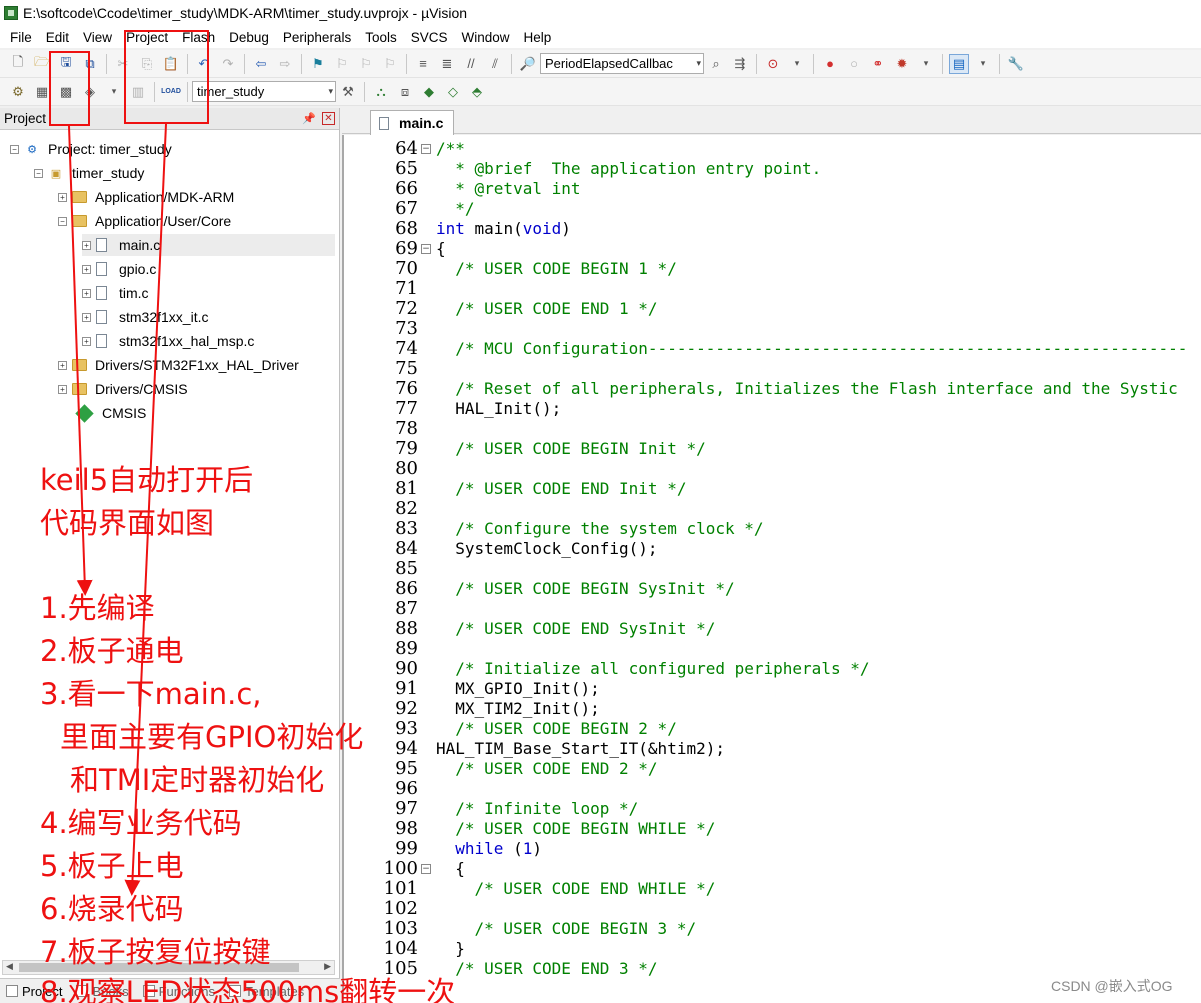 The image size is (1201, 1003). I want to click on tree-item-cmsis: CMSIS, so click(110, 413).